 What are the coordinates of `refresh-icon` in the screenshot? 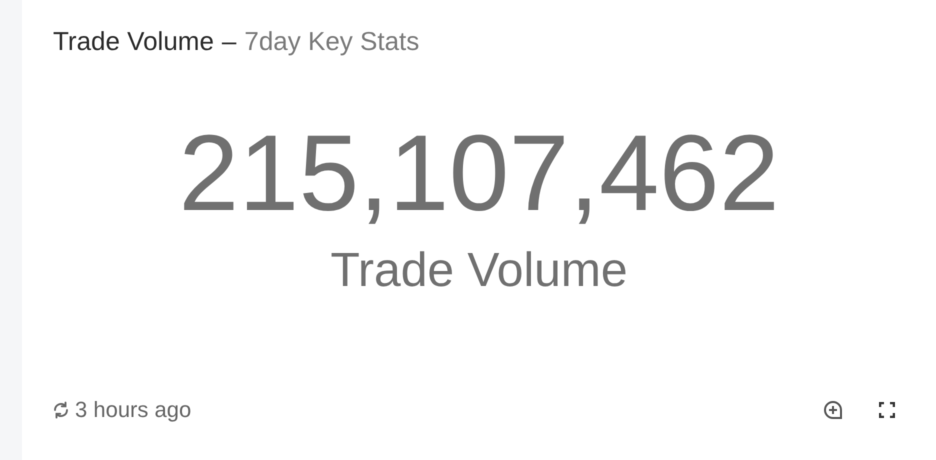 It's located at (61, 409).